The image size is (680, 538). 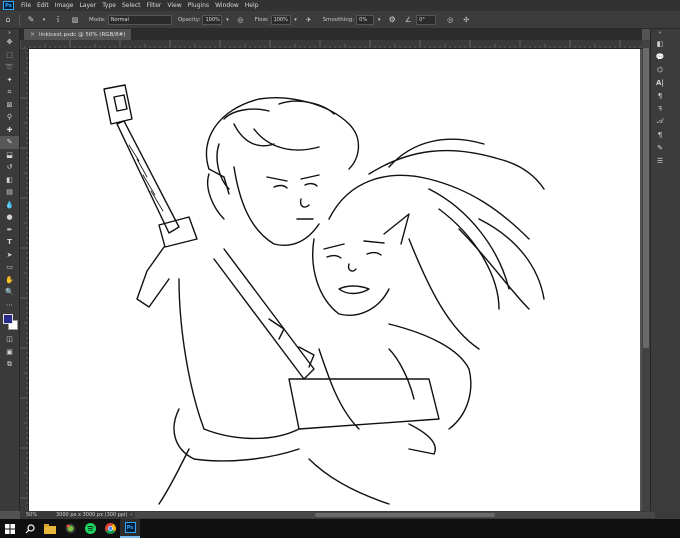 I want to click on blur-tool-icon: 💧, so click(x=9, y=205).